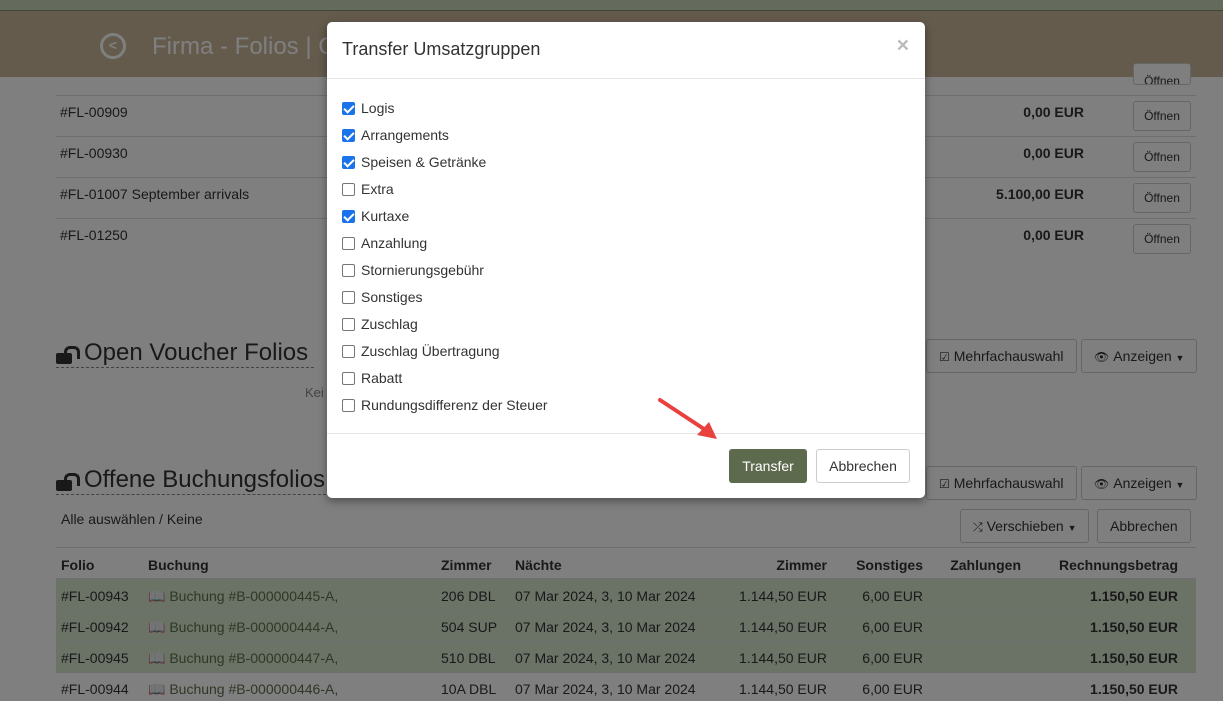 This screenshot has height=701, width=1223. I want to click on checkbox-label: Logis, so click(377, 108).